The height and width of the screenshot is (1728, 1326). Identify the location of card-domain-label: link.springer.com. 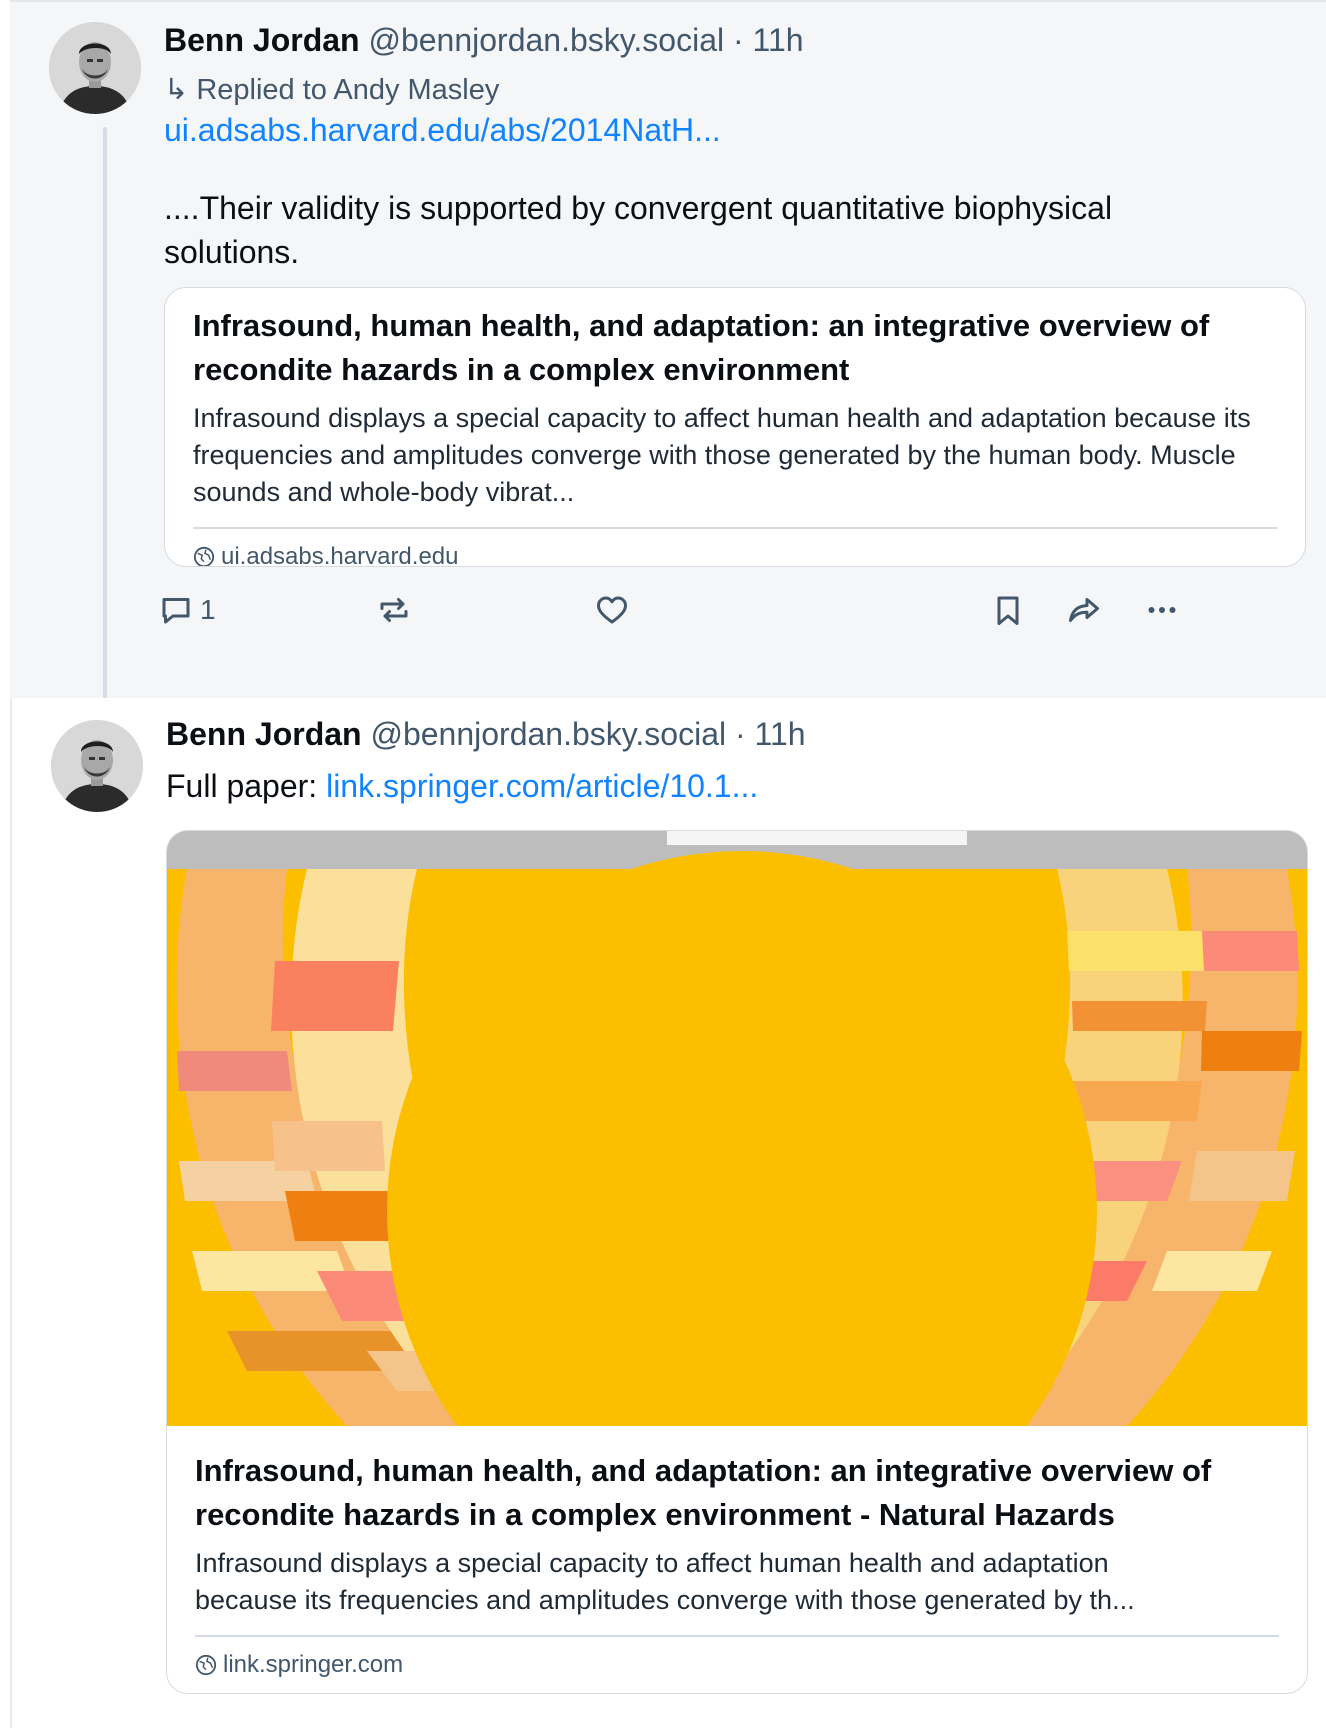
(313, 1664).